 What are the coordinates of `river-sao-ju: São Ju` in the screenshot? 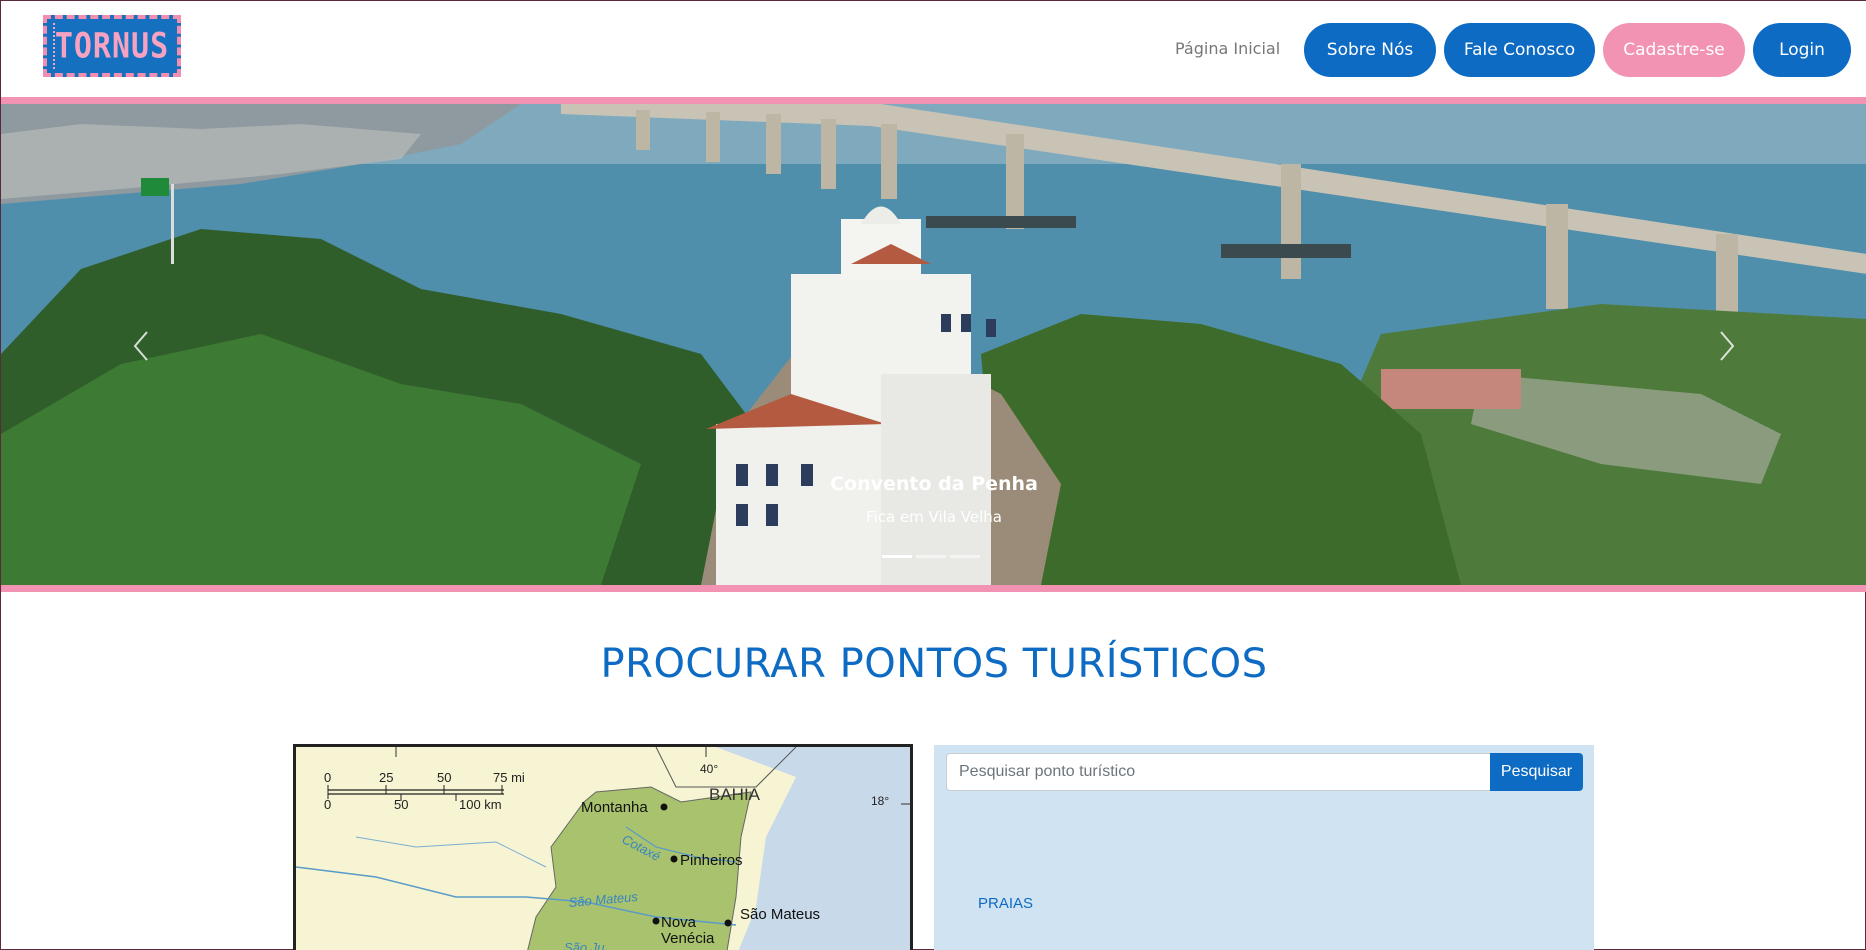 It's located at (584, 945).